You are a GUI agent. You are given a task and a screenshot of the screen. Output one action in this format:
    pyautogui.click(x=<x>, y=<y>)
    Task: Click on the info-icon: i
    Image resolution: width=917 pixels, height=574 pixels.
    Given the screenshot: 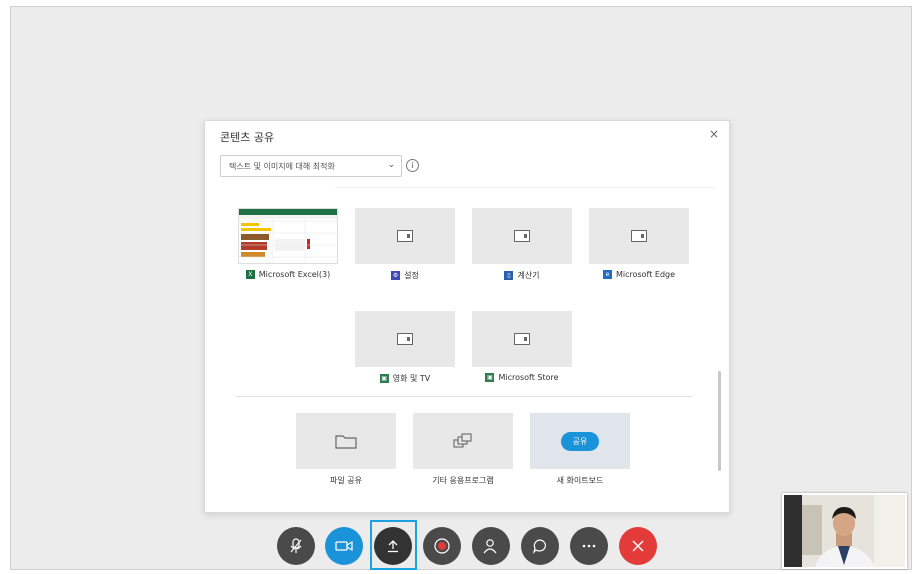 What is the action you would take?
    pyautogui.click(x=412, y=165)
    